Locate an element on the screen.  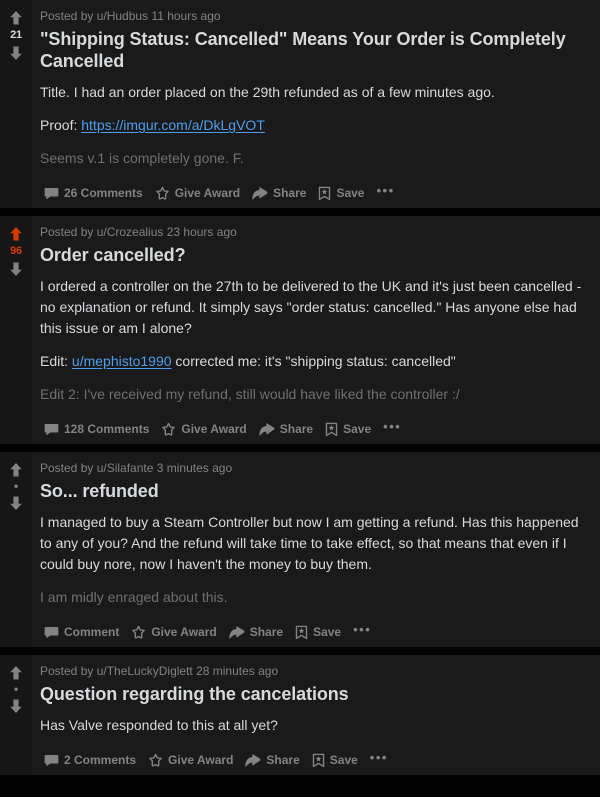
post-action-bar: 2 Comments Give Award Share Save ••• is located at coordinates (316, 760).